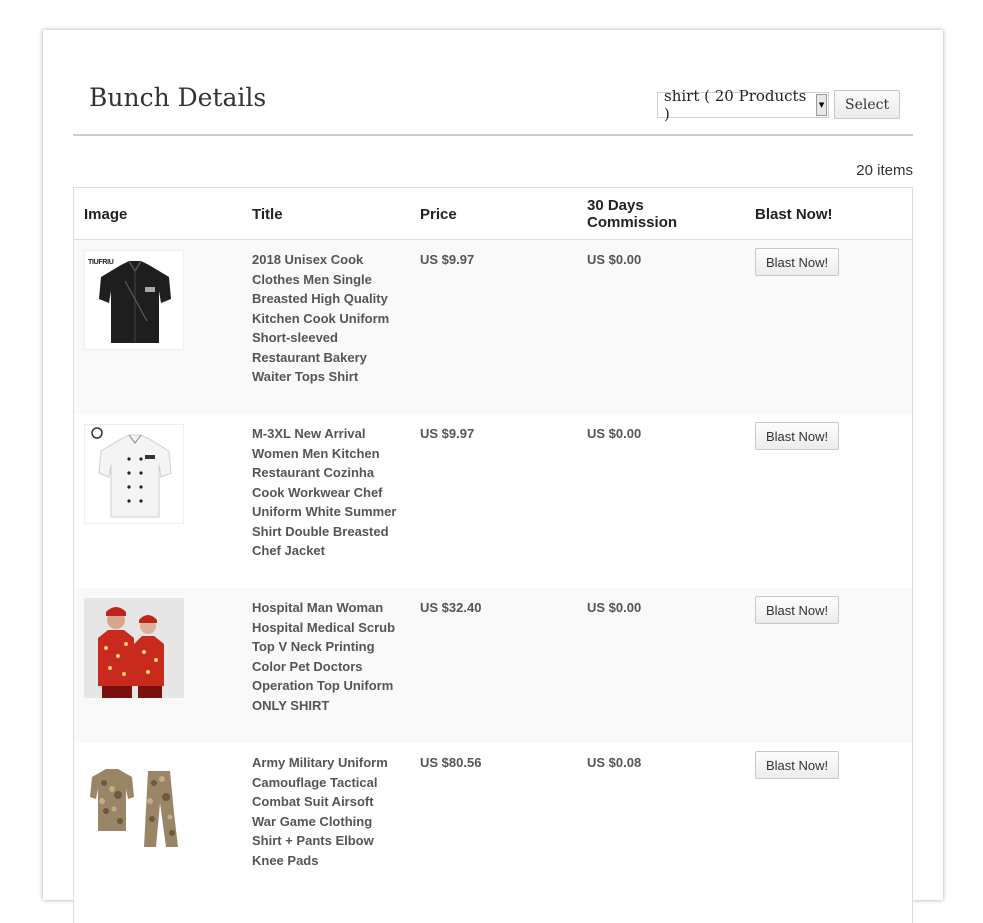 This screenshot has height=923, width=983. I want to click on column-header-commission: 30 Days Commission, so click(661, 214).